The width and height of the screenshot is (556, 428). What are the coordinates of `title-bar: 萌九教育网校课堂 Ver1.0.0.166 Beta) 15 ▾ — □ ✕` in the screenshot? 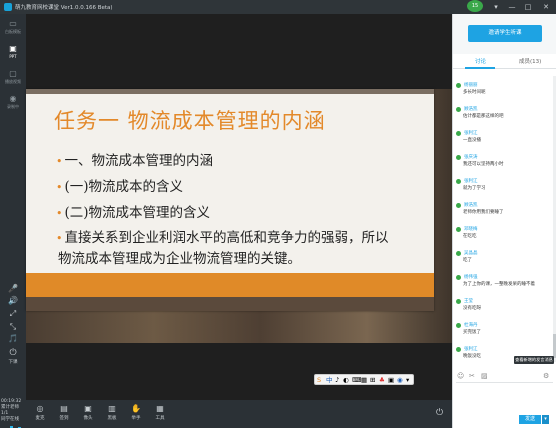 It's located at (278, 7).